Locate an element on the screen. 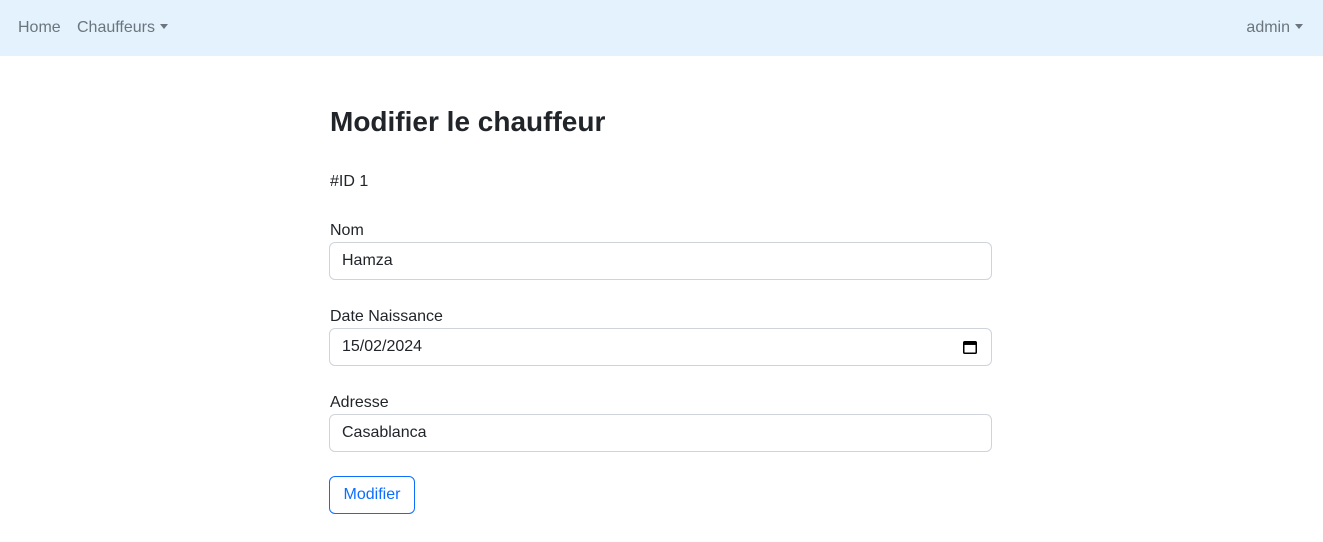 The image size is (1323, 542). modifier-button: Modifier is located at coordinates (372, 495).